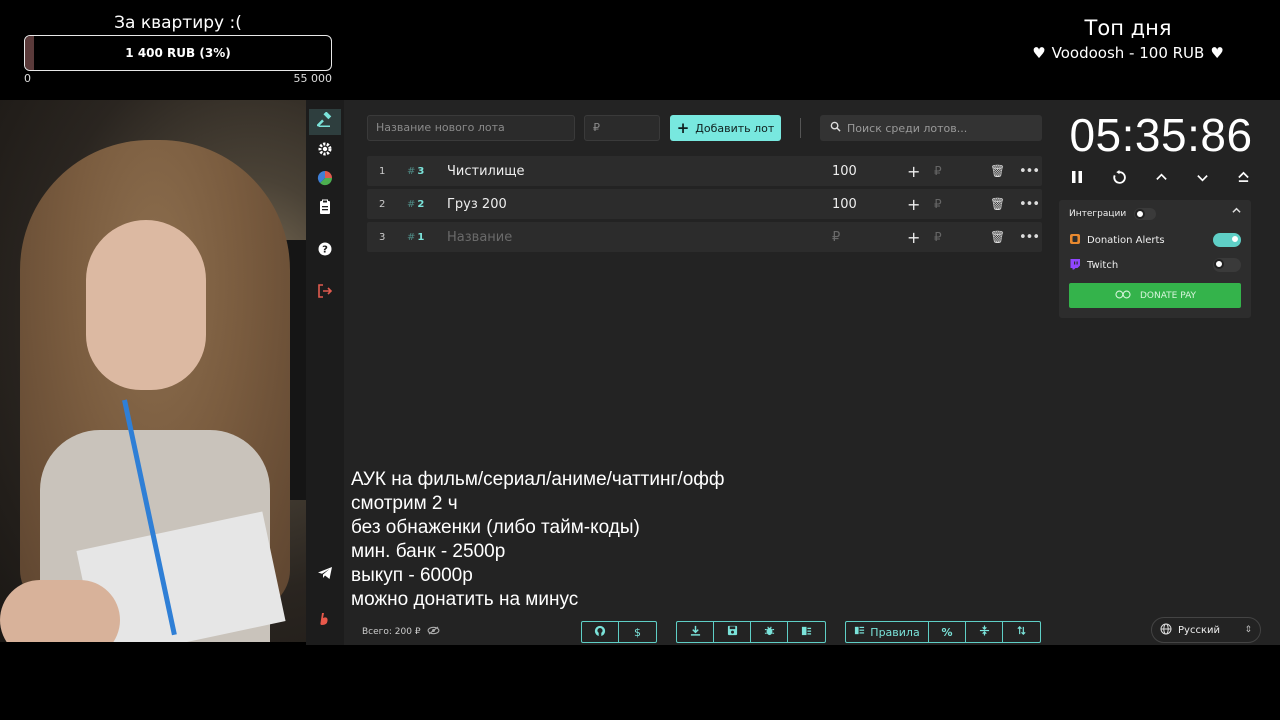 The image size is (1280, 720). What do you see at coordinates (325, 151) in the screenshot?
I see `settings-nav-button` at bounding box center [325, 151].